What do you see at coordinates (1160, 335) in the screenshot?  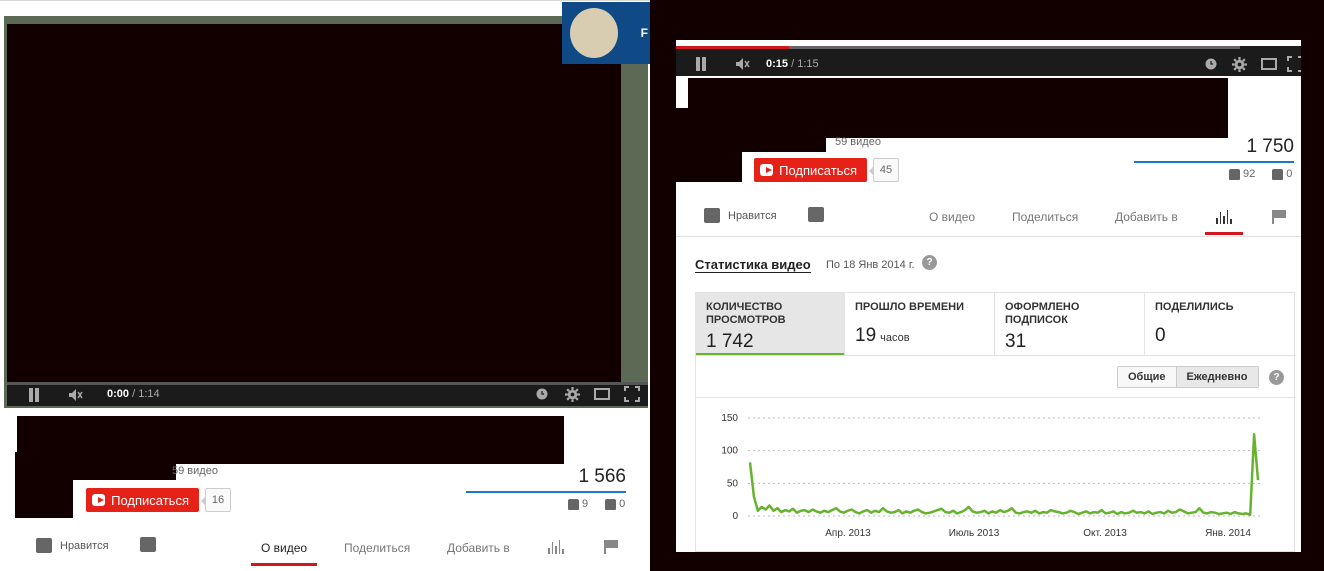 I see `metric-value: 0` at bounding box center [1160, 335].